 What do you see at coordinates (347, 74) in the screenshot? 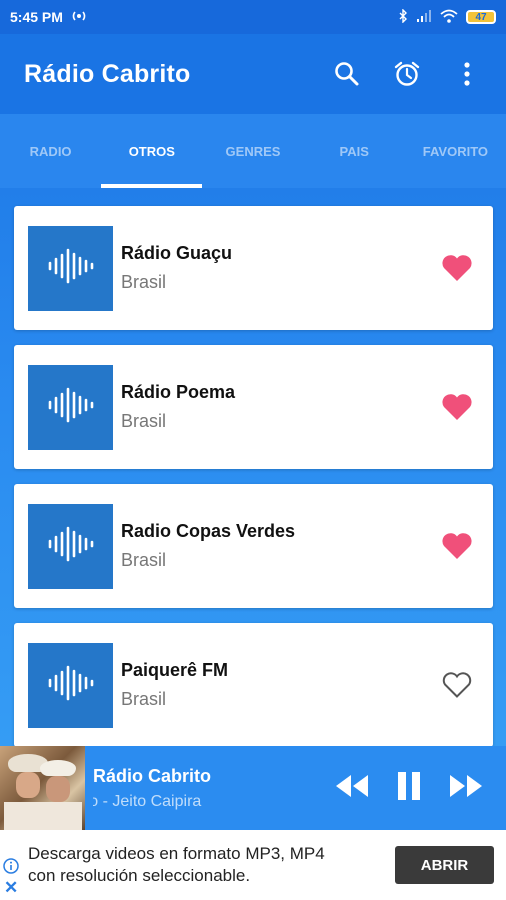
I see `search-icon` at bounding box center [347, 74].